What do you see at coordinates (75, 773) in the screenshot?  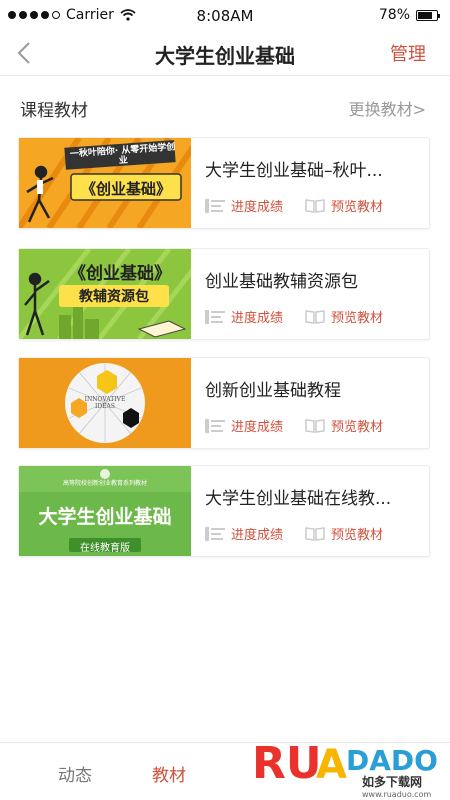 I see `tab-feed: 动态` at bounding box center [75, 773].